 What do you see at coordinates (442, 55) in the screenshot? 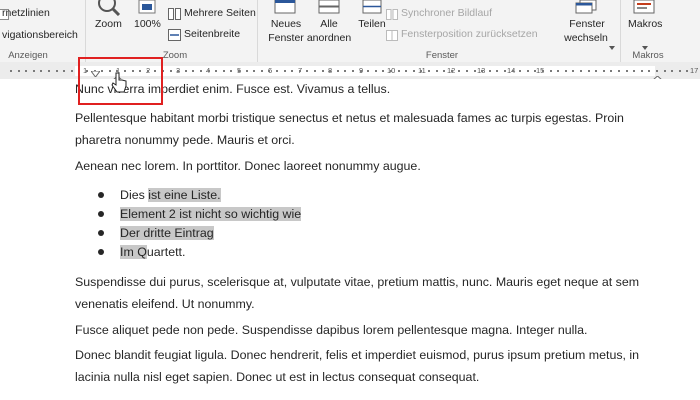
I see `group-label-fenster: Fenster` at bounding box center [442, 55].